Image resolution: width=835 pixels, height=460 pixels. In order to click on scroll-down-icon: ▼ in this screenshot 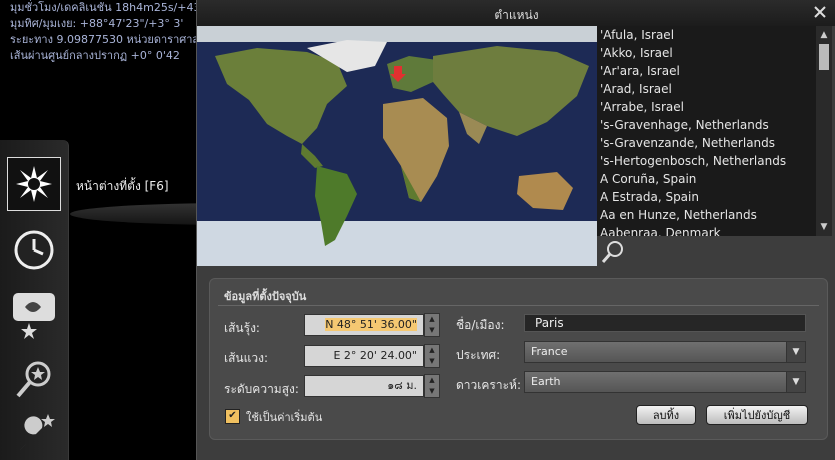, I will do `click(824, 227)`.